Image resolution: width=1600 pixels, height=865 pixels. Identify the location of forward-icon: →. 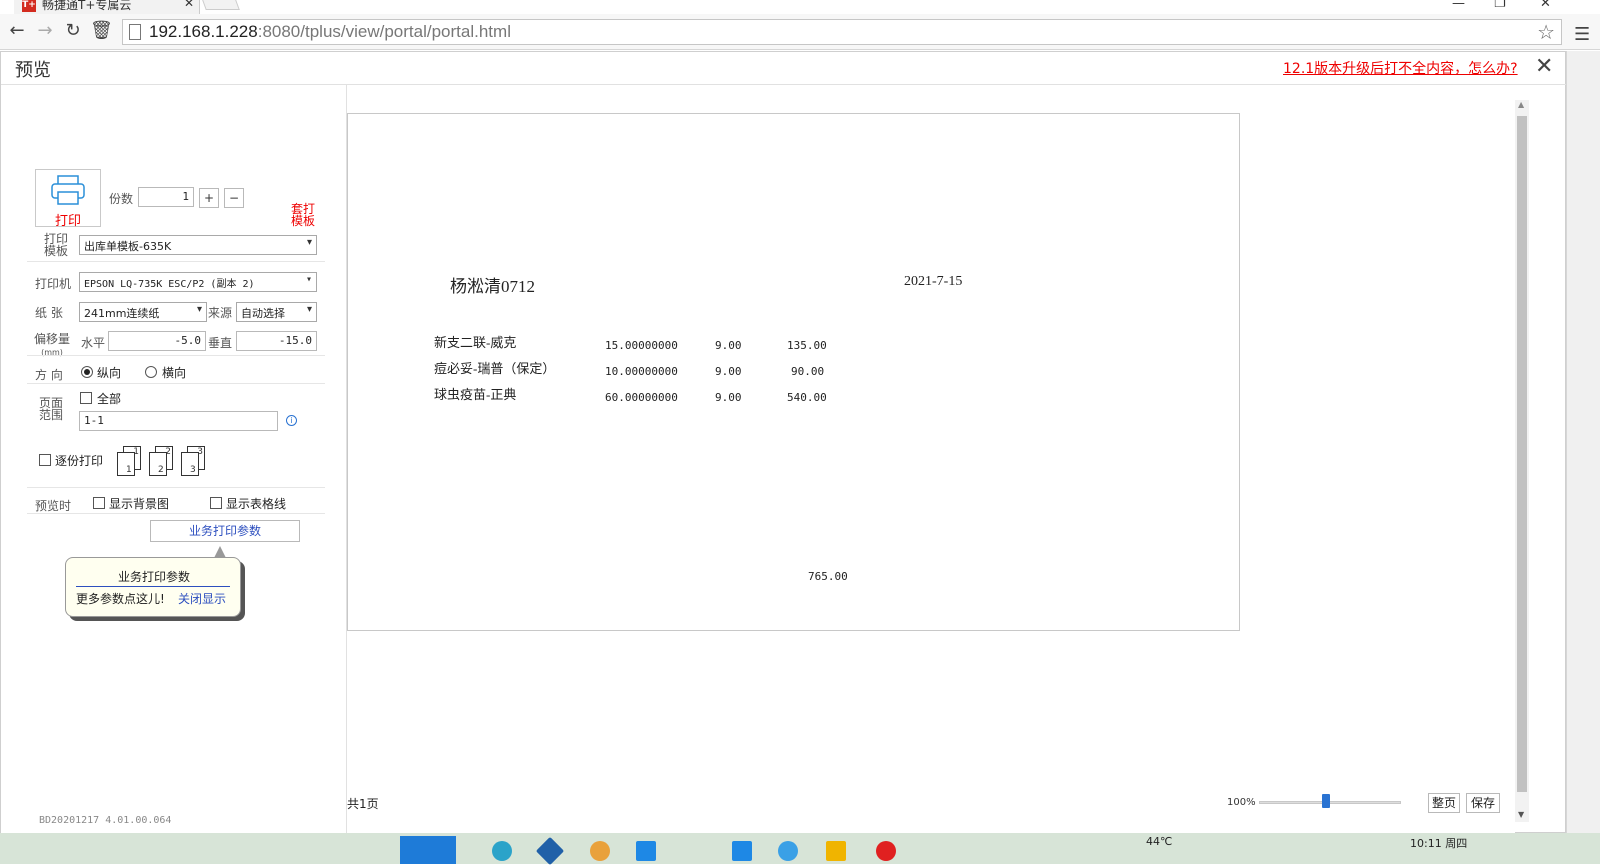
(45, 30).